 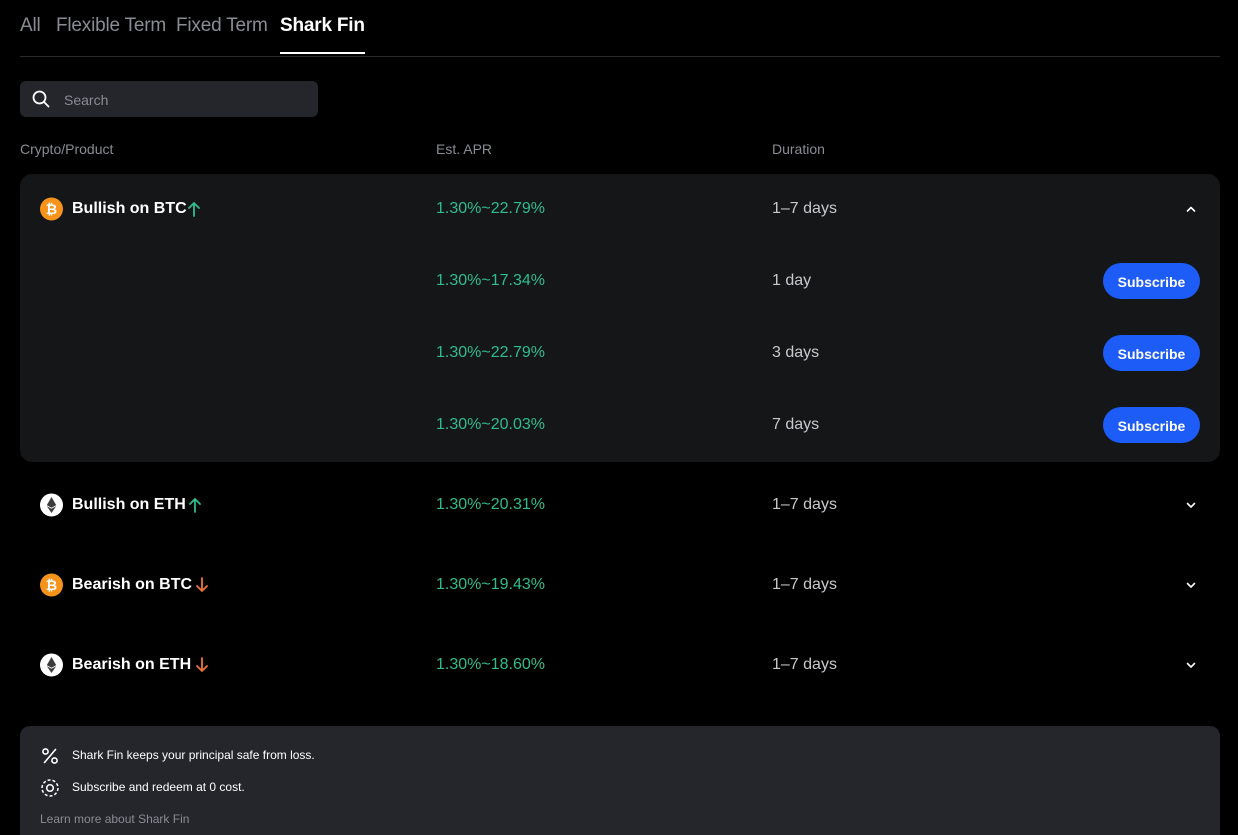 I want to click on product-row-bullish-eth: Bullish on ETH 1.30%~20.31% 1–7 days, so click(x=620, y=505).